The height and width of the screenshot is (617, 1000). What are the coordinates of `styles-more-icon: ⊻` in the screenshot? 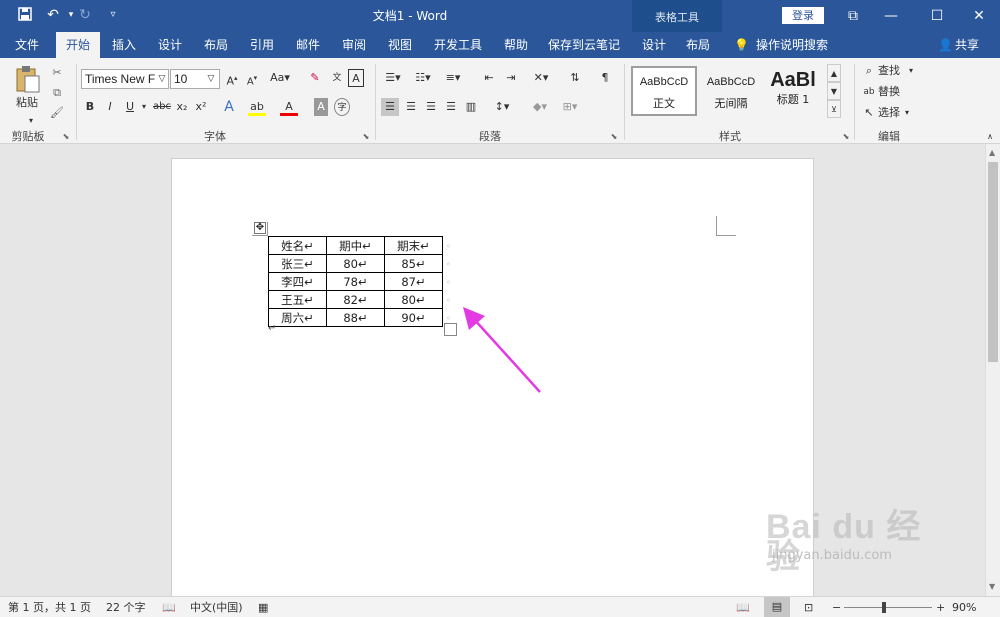 It's located at (834, 109).